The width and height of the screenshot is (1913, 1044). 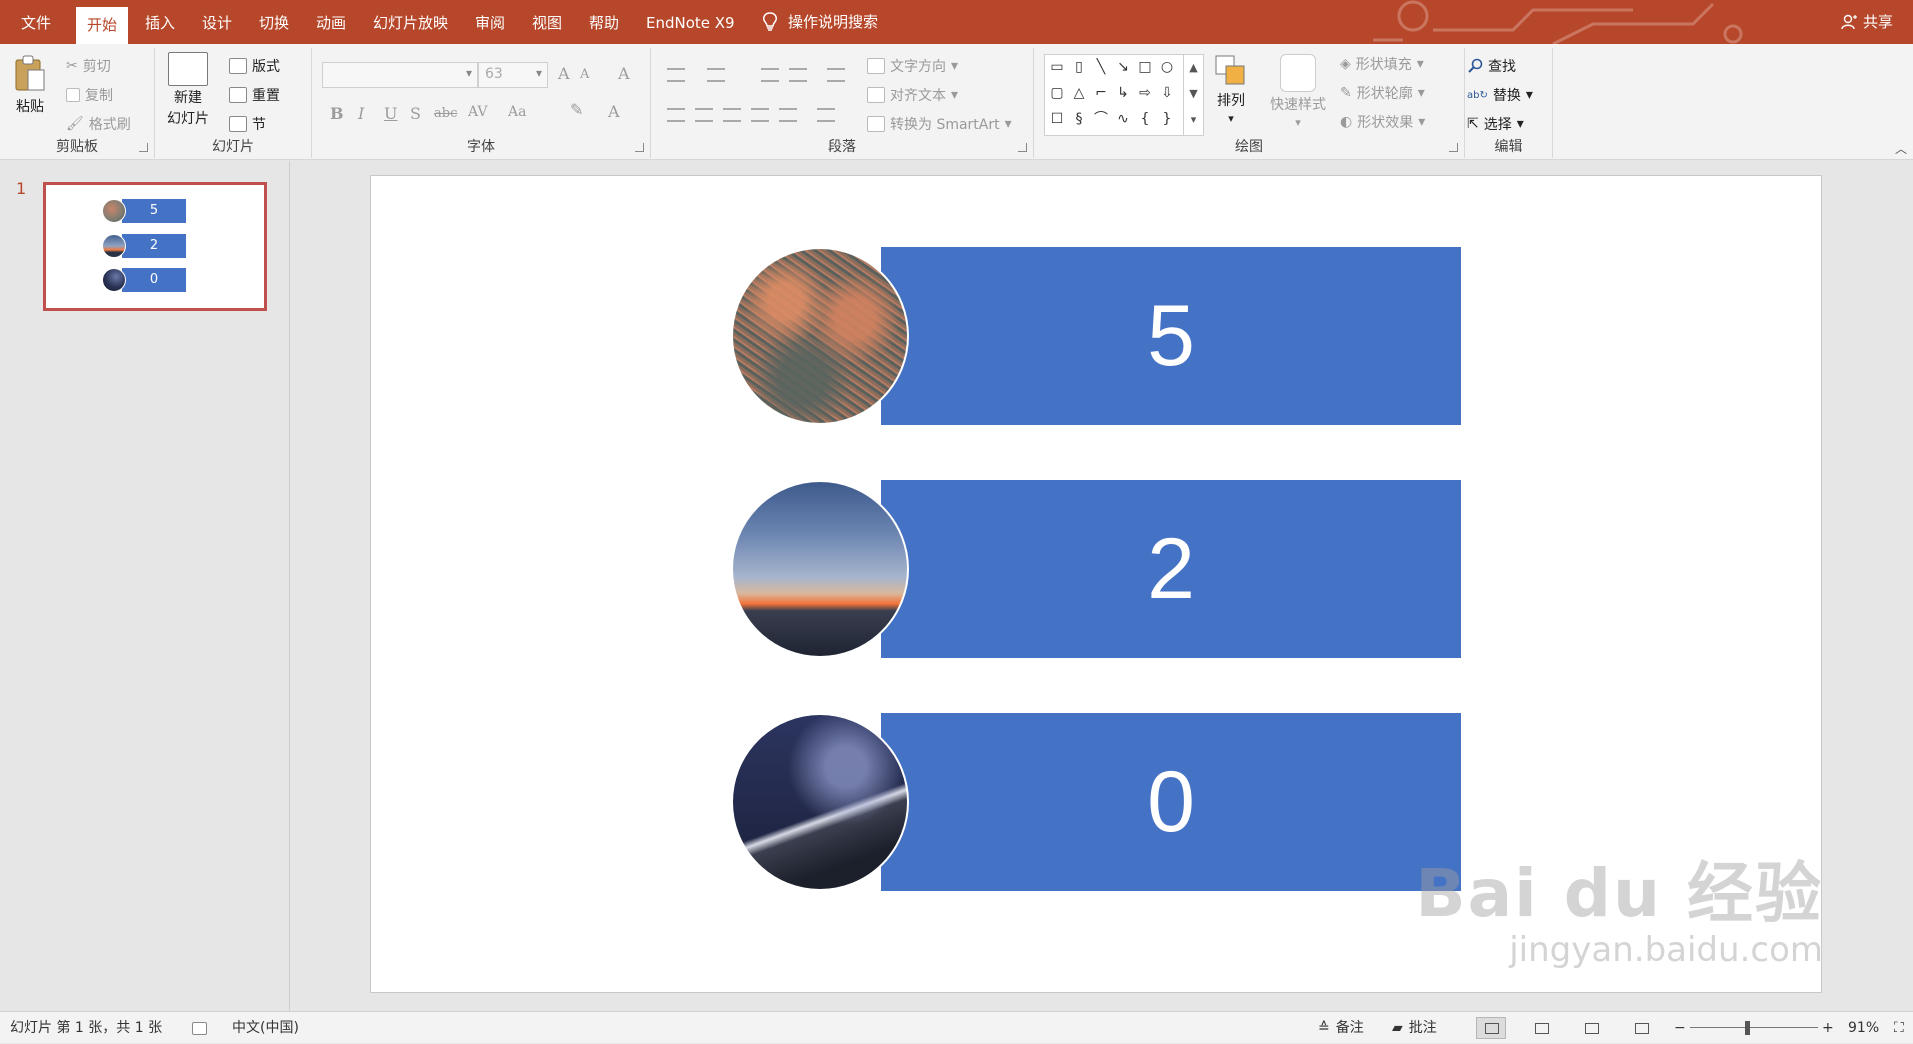 I want to click on highlight-icon: ✎, so click(x=576, y=109).